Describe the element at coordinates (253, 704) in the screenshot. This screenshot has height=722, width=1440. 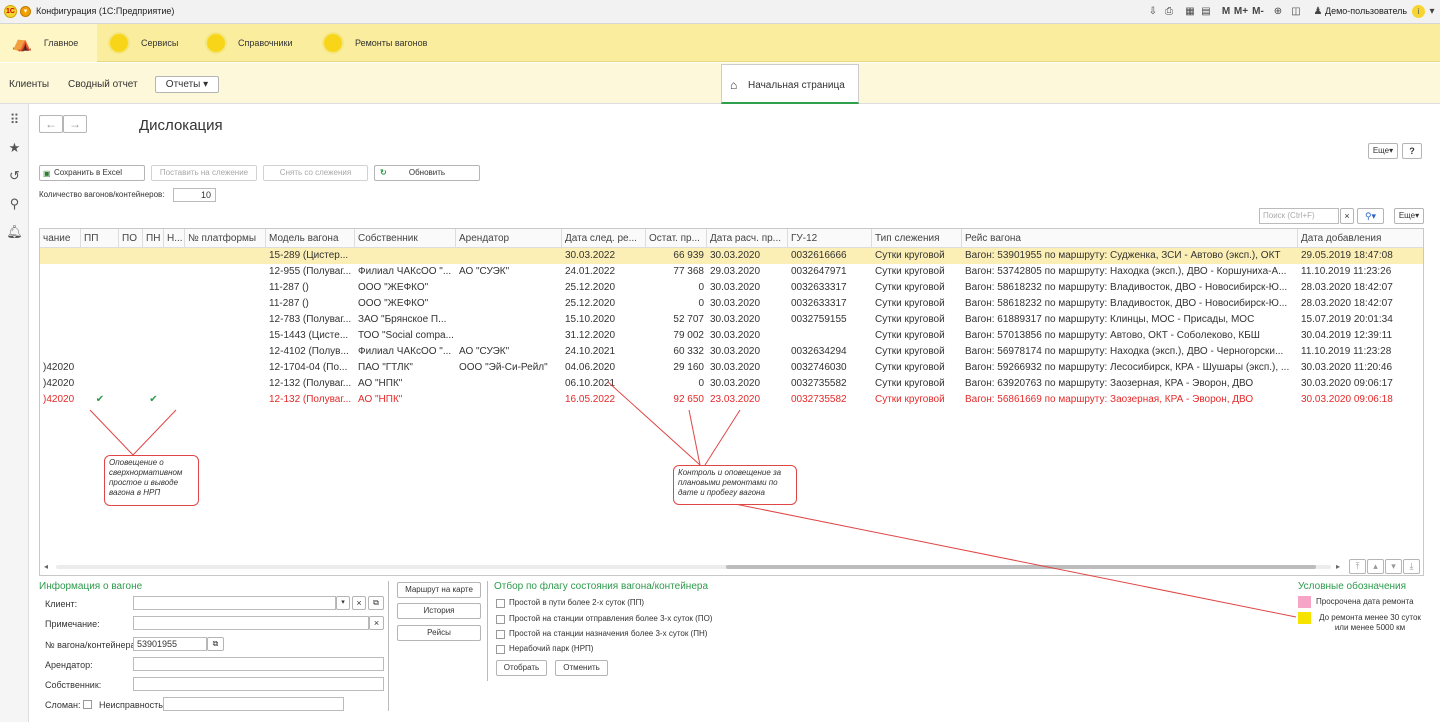
I see `fault-field` at that location.